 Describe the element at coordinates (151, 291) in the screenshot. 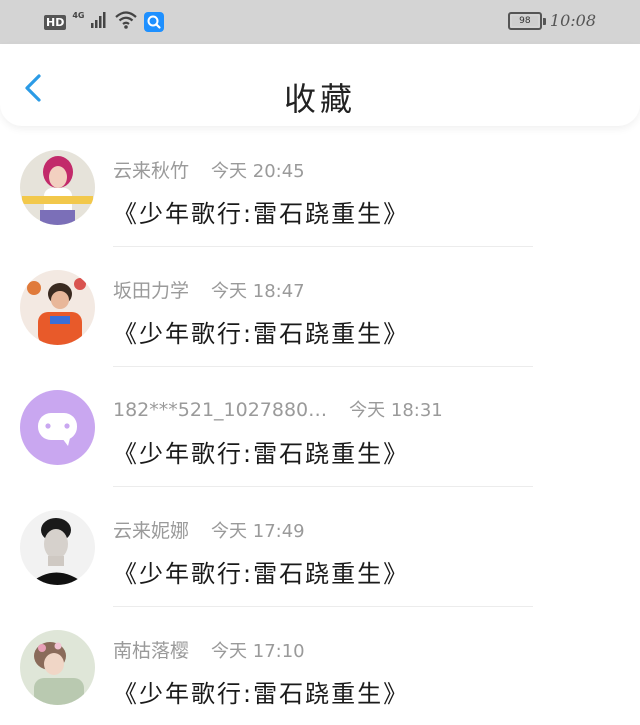

I see `username: 坂田力学` at that location.